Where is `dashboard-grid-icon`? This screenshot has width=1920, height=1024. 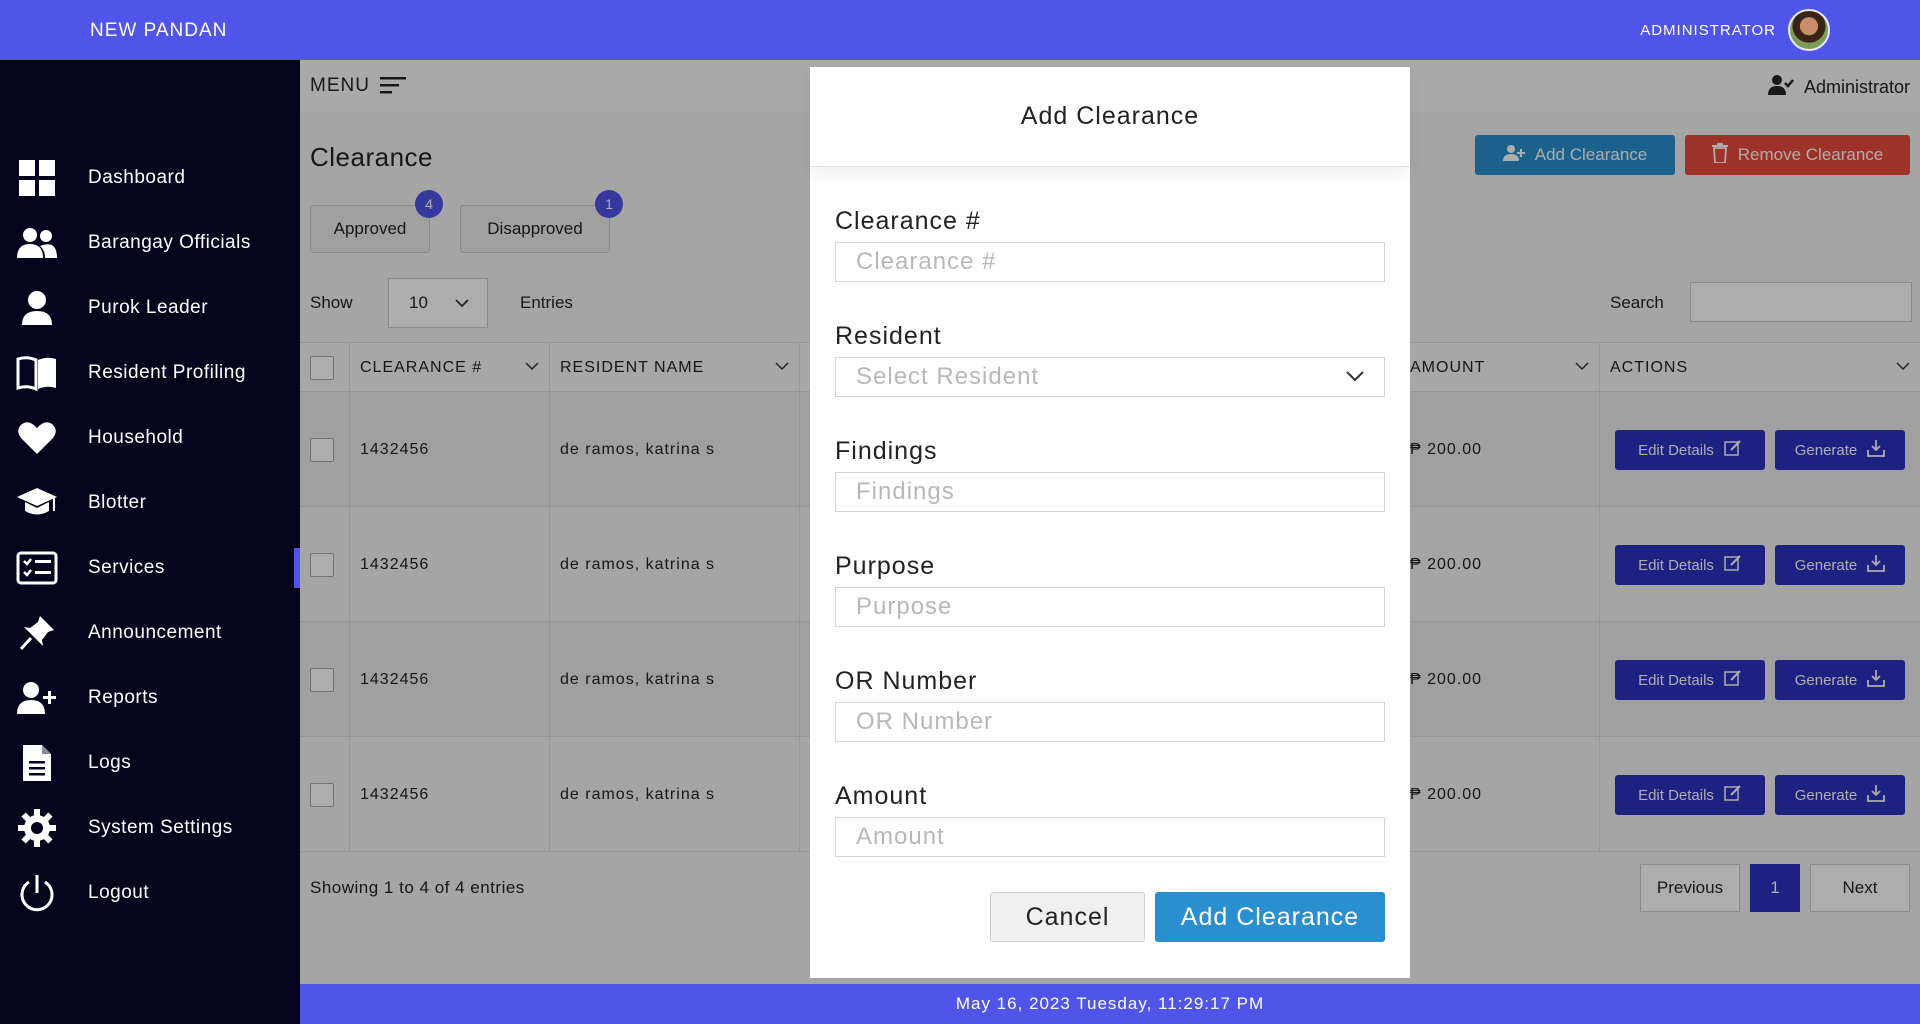 dashboard-grid-icon is located at coordinates (37, 178).